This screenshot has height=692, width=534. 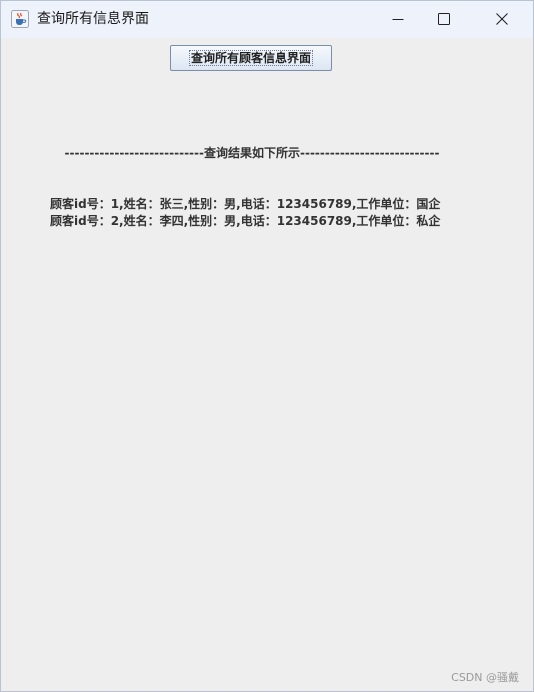 What do you see at coordinates (267, 19) in the screenshot?
I see `title-bar: 查询所有信息界面` at bounding box center [267, 19].